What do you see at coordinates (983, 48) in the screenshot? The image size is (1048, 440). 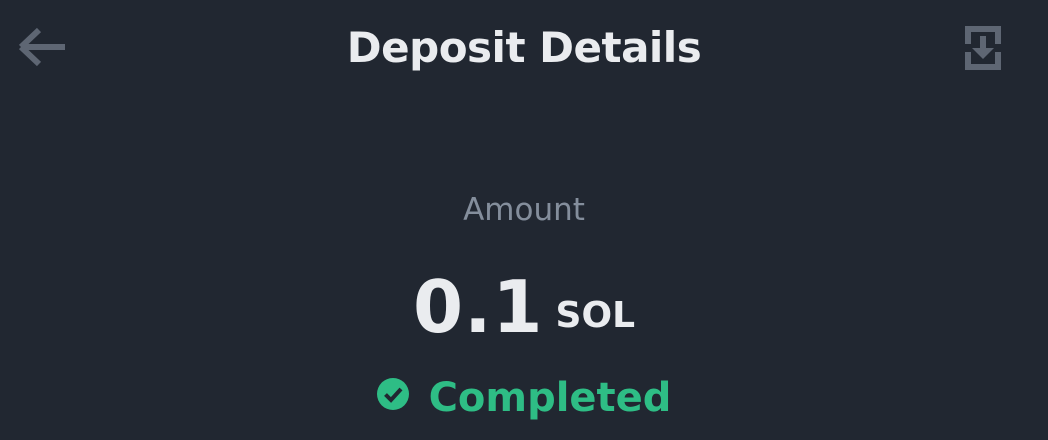 I see `download-icon` at bounding box center [983, 48].